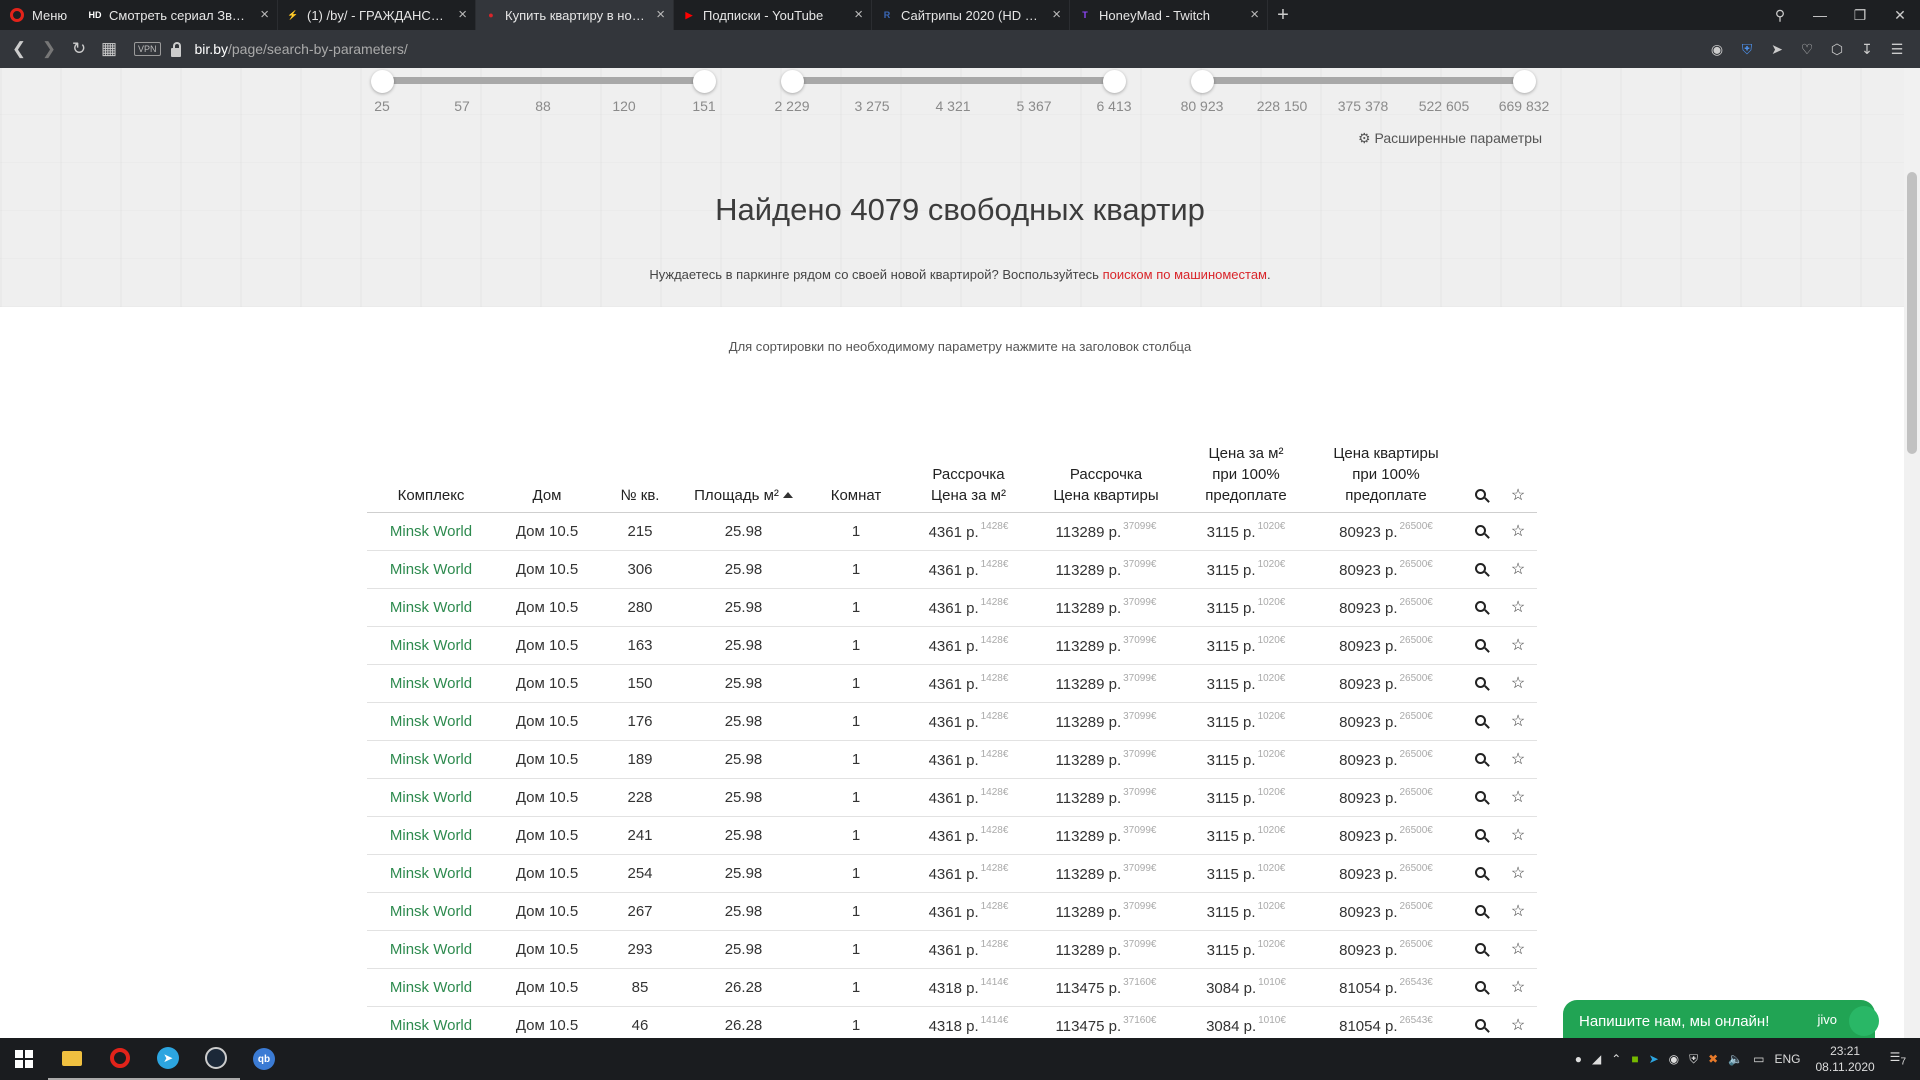 Image resolution: width=1920 pixels, height=1080 pixels. What do you see at coordinates (179, 15) in the screenshot?
I see `browser-tab: HD Смотреть сериал Звездн ×` at bounding box center [179, 15].